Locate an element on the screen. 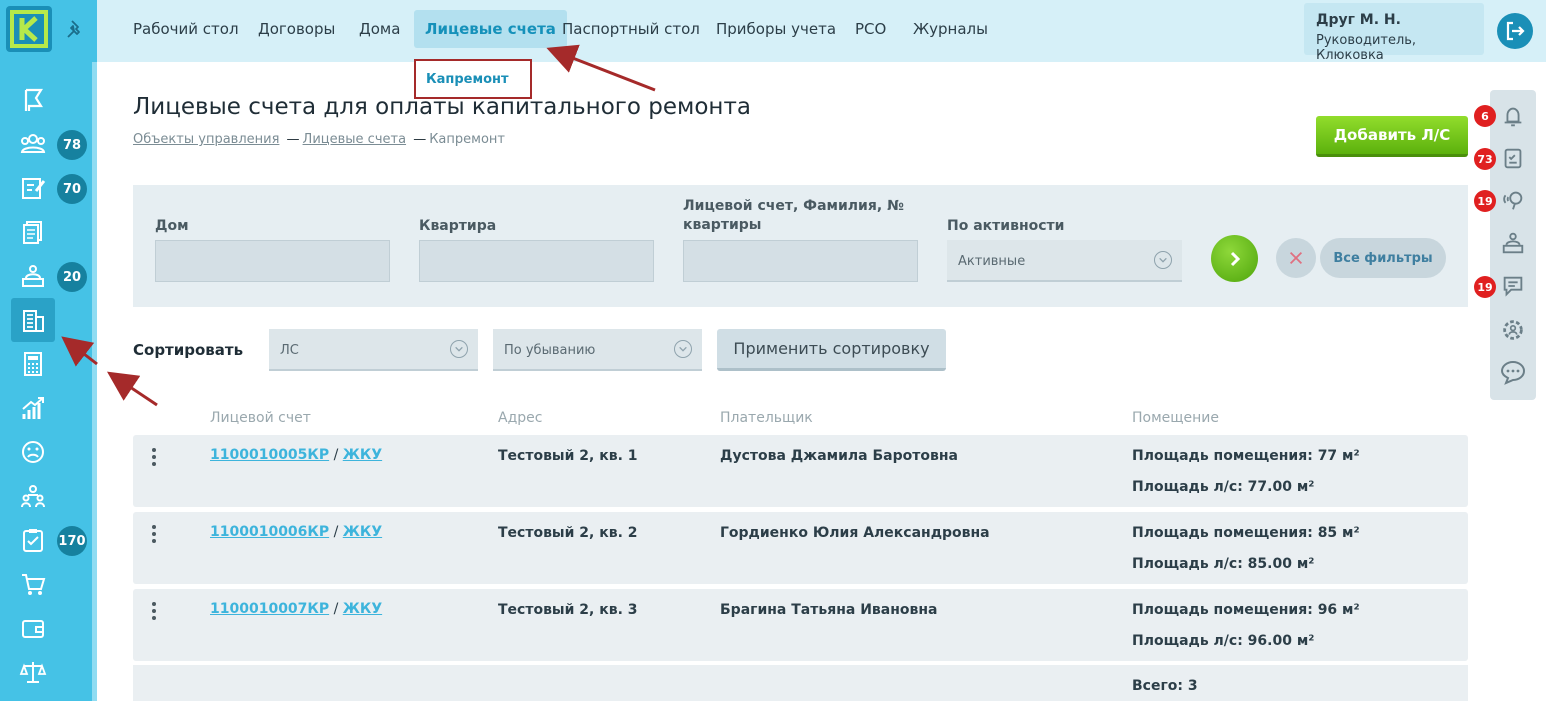  logout-button is located at coordinates (1515, 31).